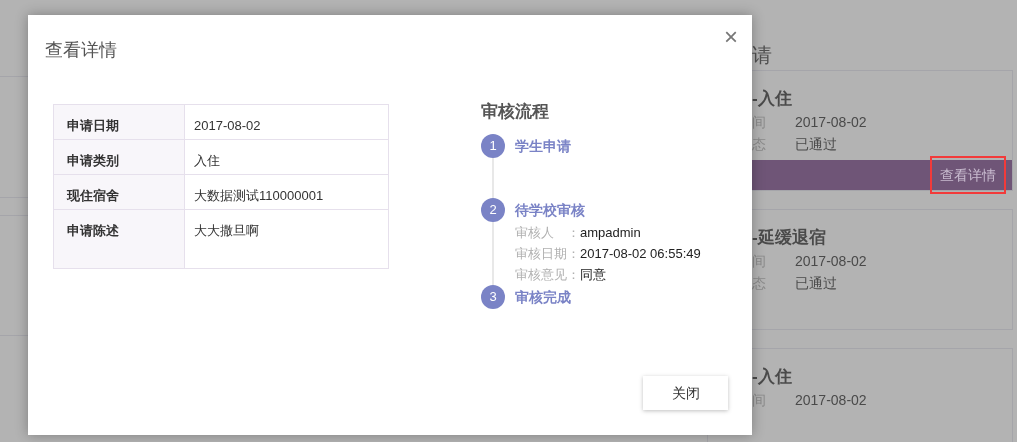 The image size is (1017, 442). What do you see at coordinates (547, 275) in the screenshot?
I see `step-detail-label: 审核意见：` at bounding box center [547, 275].